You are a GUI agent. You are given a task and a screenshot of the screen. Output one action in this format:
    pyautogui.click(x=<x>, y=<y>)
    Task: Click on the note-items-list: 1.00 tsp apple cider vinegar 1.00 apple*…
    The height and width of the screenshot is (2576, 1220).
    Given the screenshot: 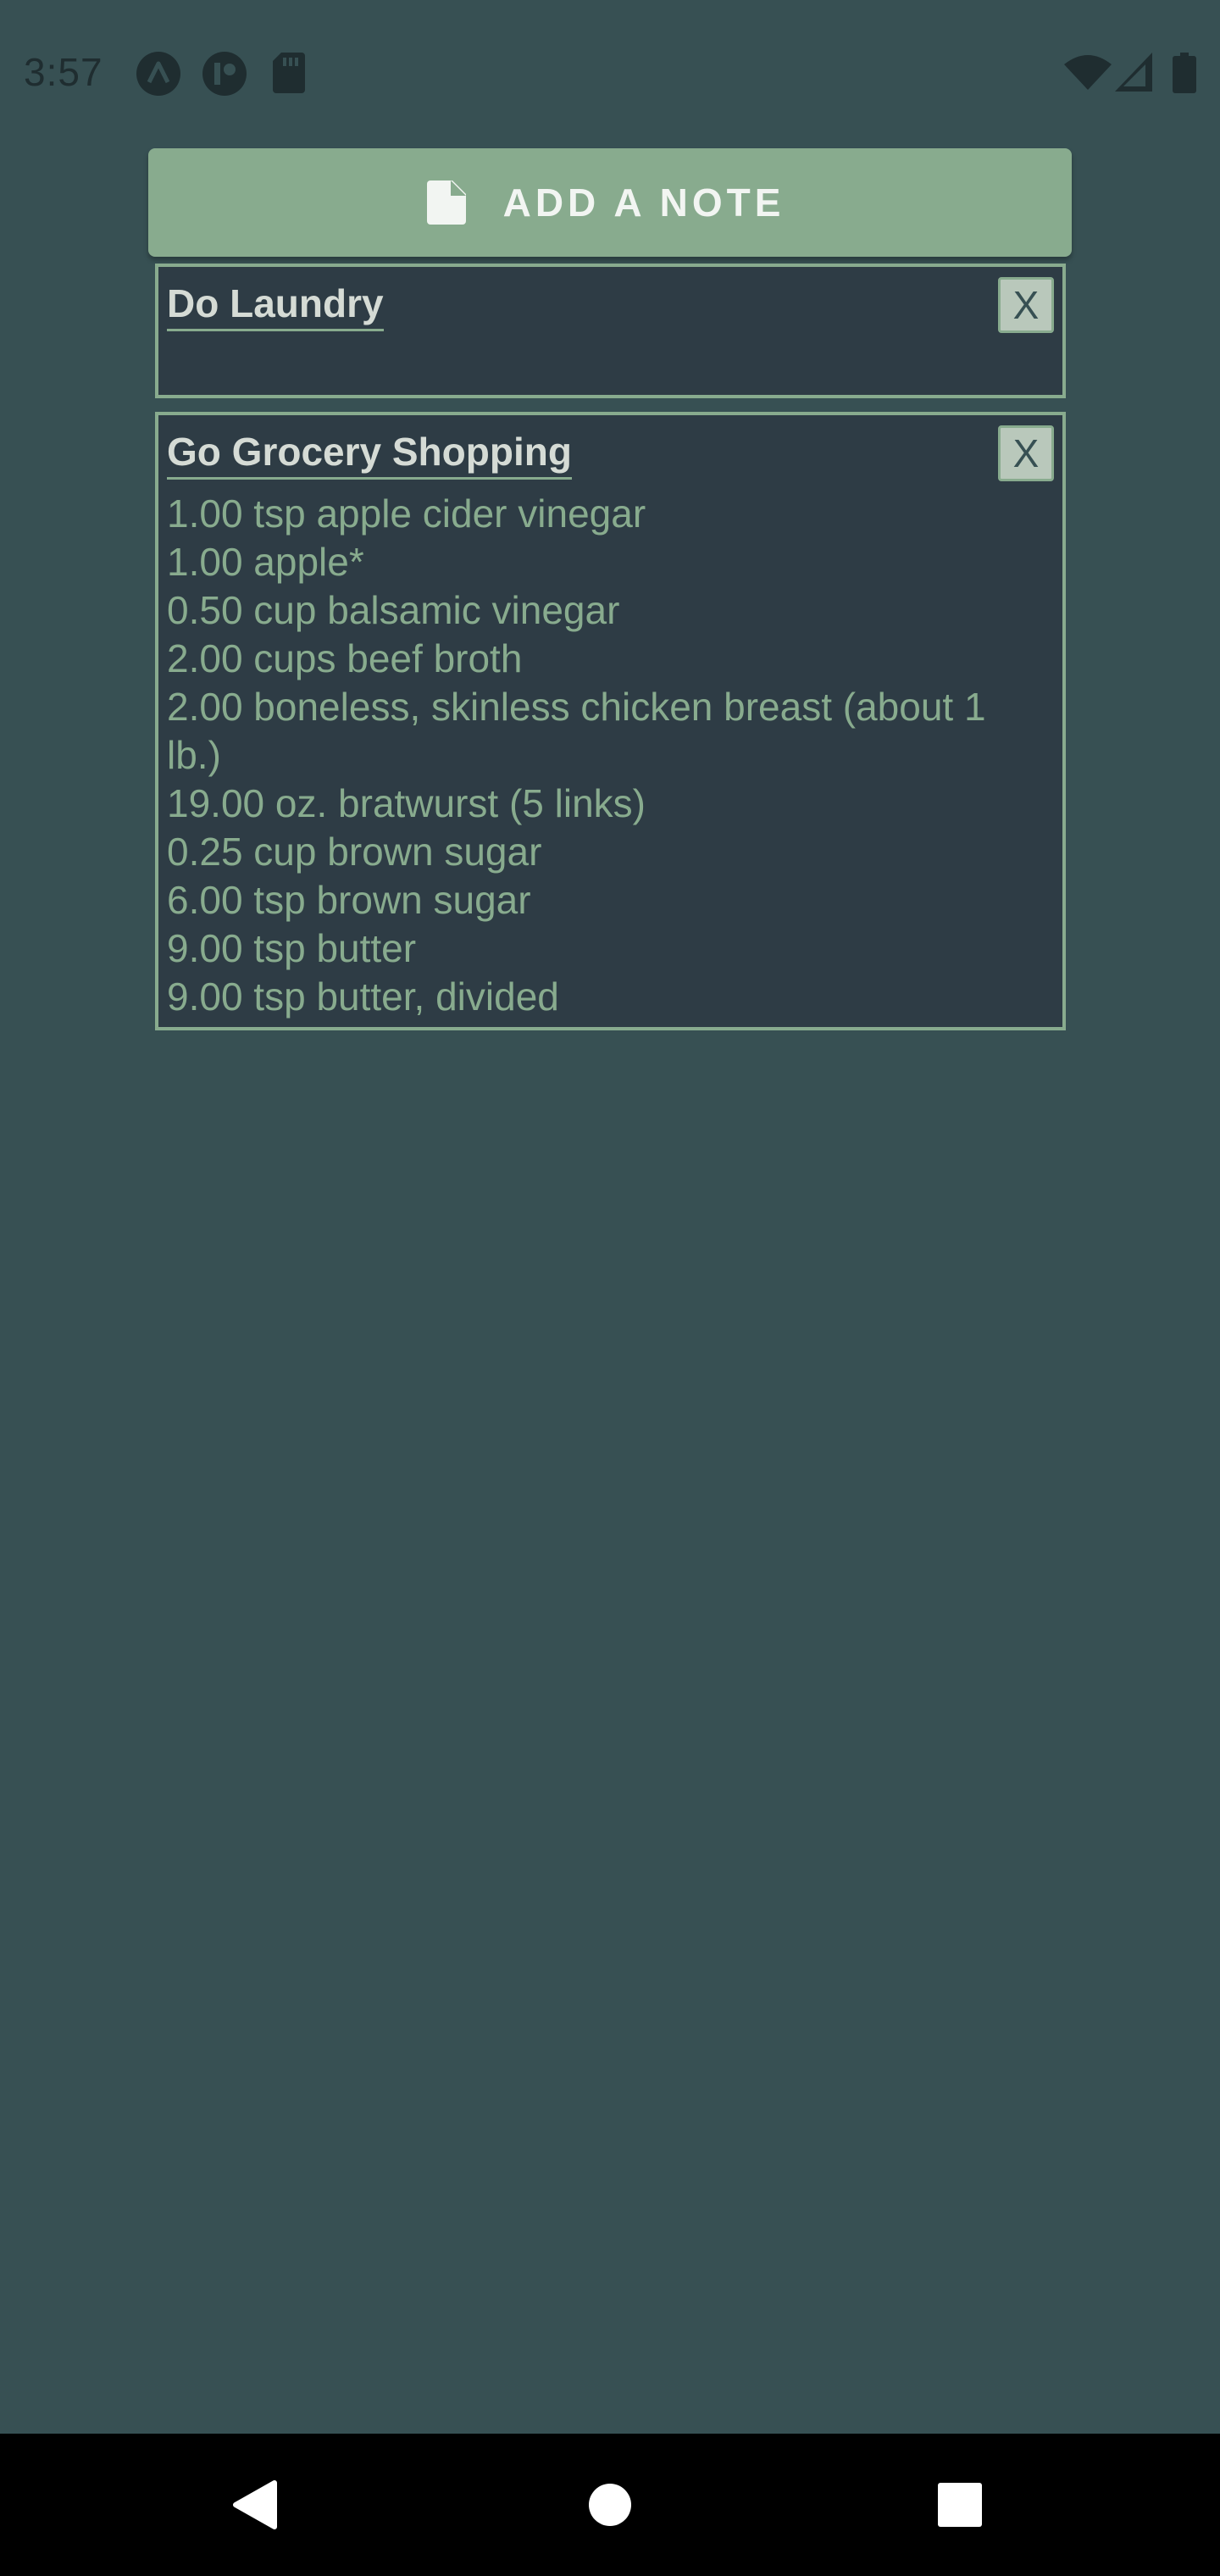 What is the action you would take?
    pyautogui.click(x=608, y=755)
    